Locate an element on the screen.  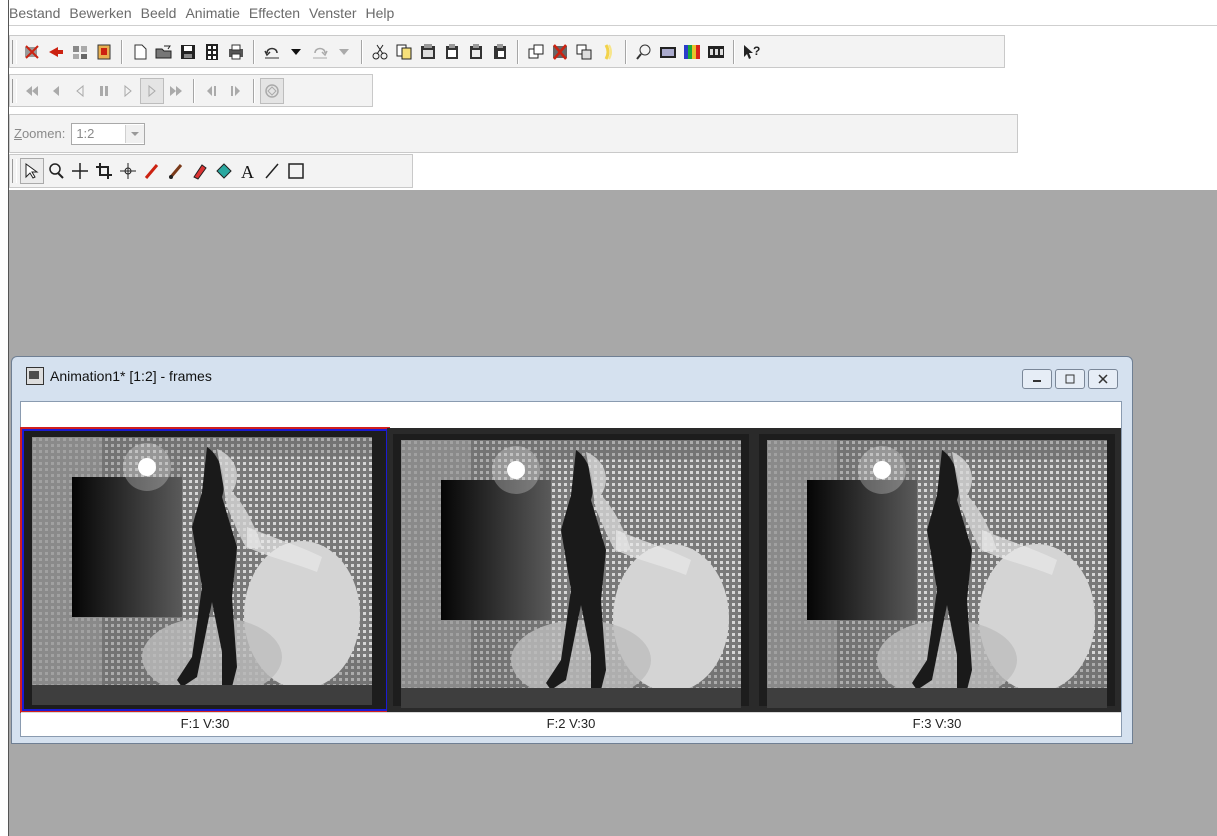
main-toolbar: ? is located at coordinates (507, 51).